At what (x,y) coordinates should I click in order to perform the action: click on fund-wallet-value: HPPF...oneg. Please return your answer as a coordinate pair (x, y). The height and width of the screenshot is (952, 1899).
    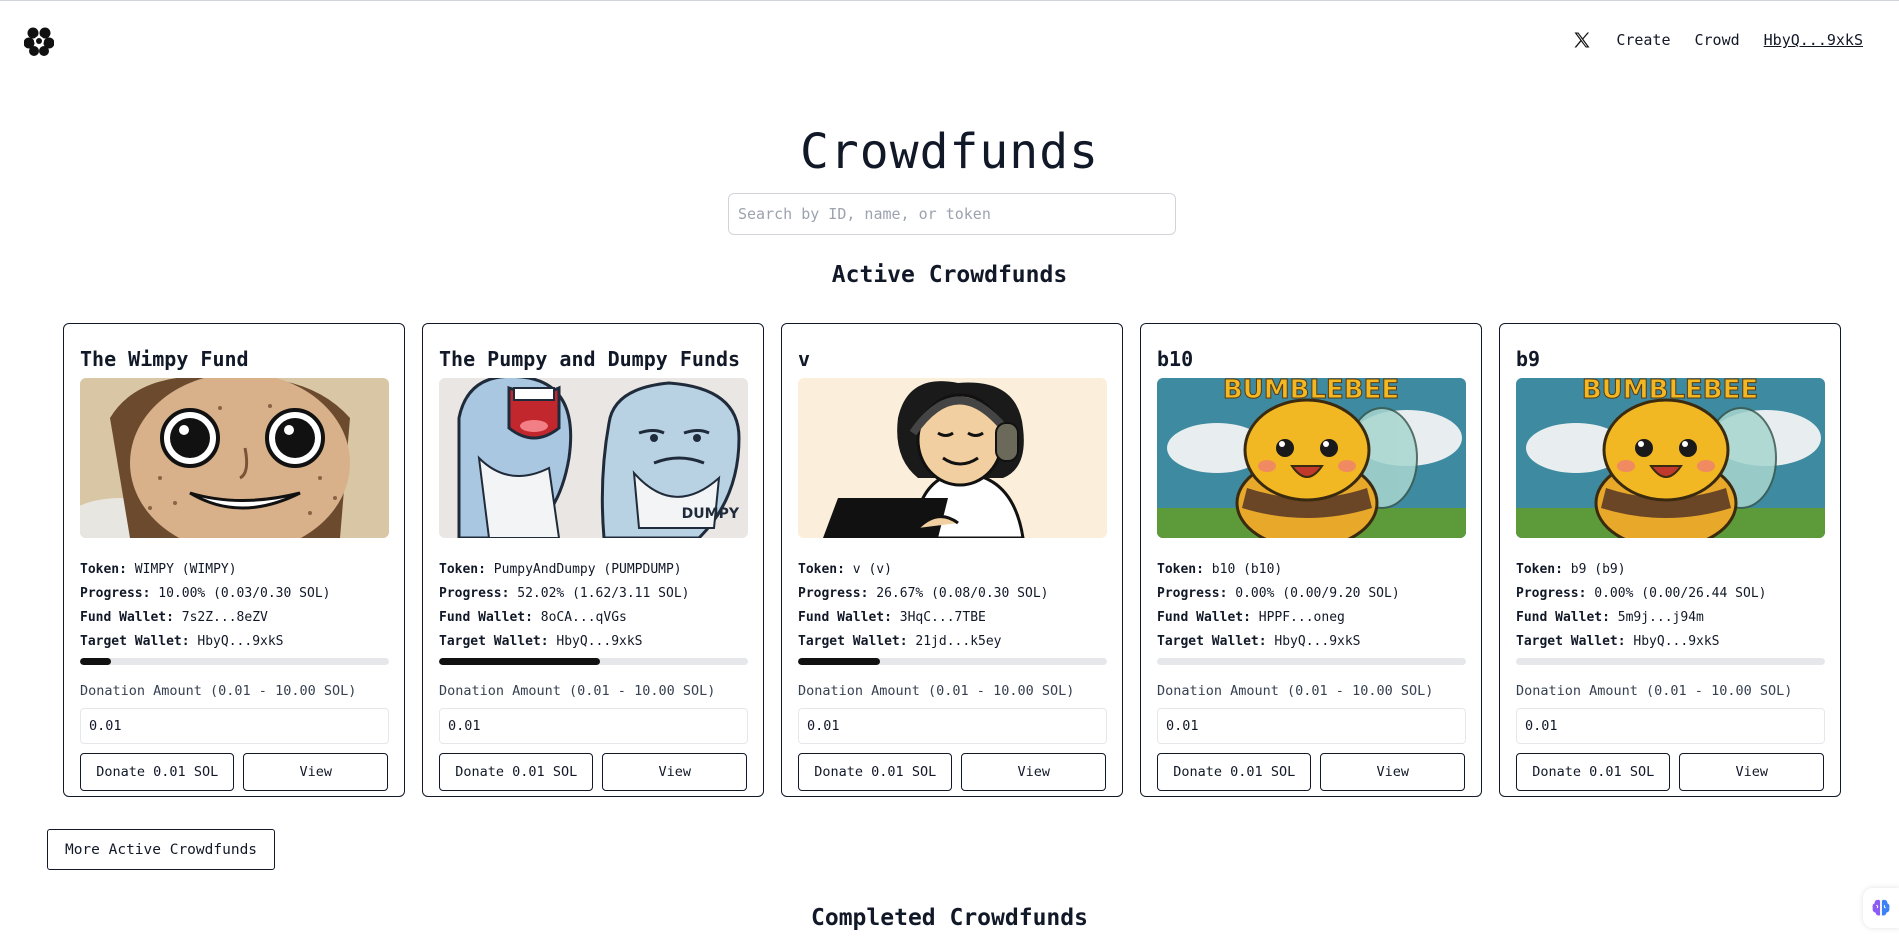
    Looking at the image, I should click on (1301, 617).